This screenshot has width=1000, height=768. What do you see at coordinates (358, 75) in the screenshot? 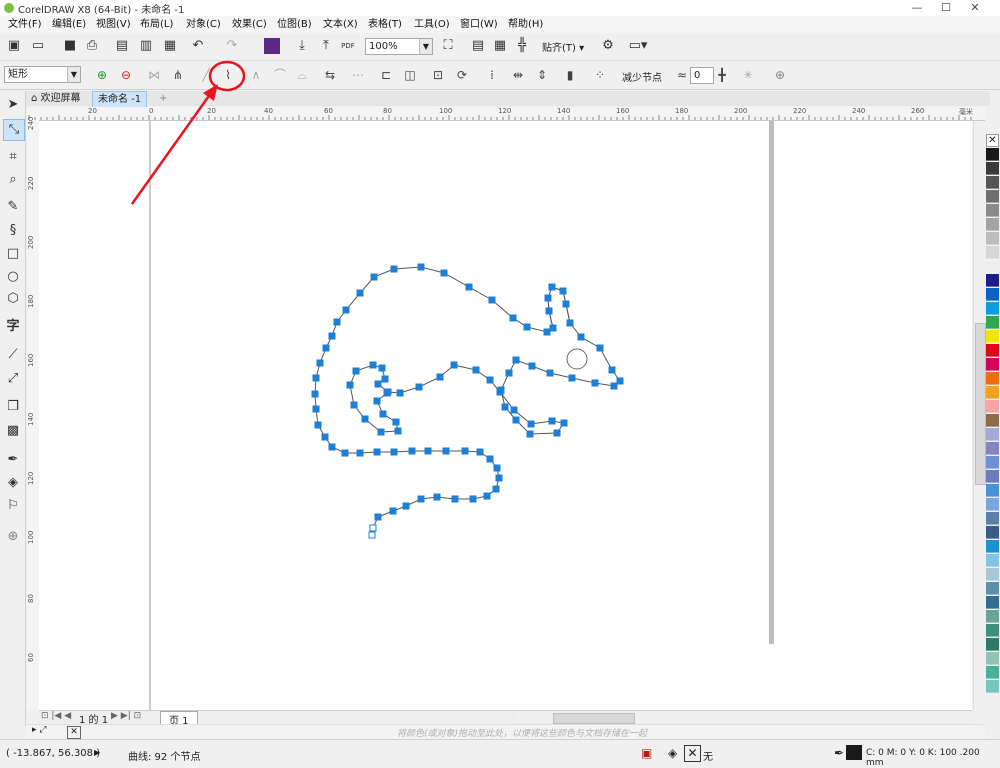
I see `extend-curve-icon: ⋯` at bounding box center [358, 75].